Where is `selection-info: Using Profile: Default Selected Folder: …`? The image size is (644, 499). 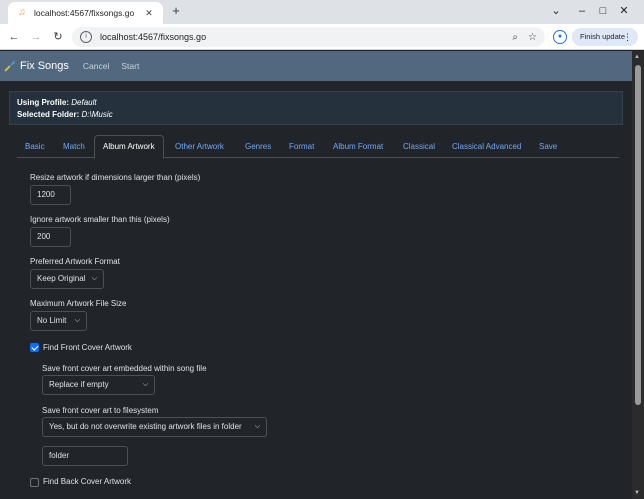 selection-info: Using Profile: Default Selected Folder: … is located at coordinates (316, 108).